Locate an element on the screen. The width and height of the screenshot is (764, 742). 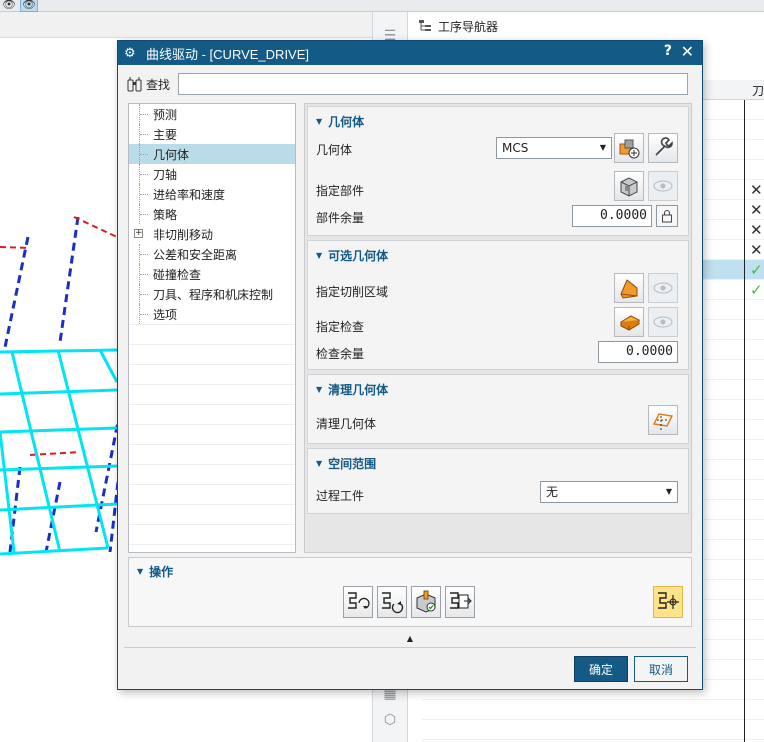
find-row: 查找 is located at coordinates (410, 84).